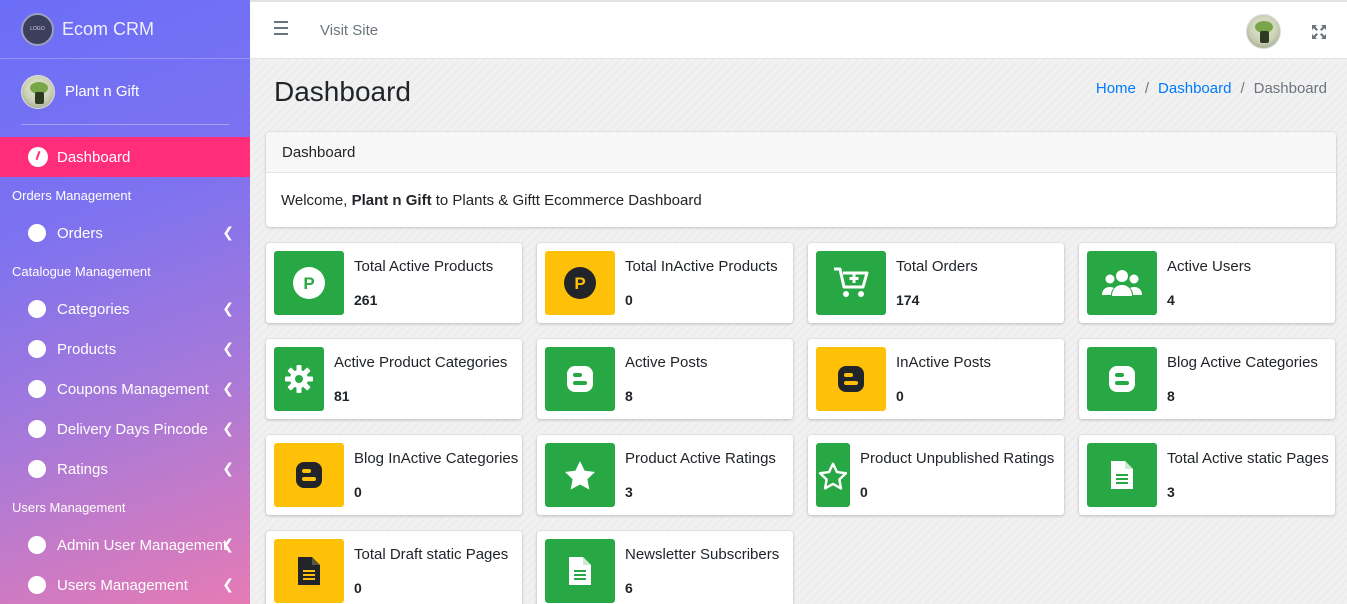 The image size is (1347, 604). What do you see at coordinates (349, 30) in the screenshot?
I see `visit-site-link: Visit Site` at bounding box center [349, 30].